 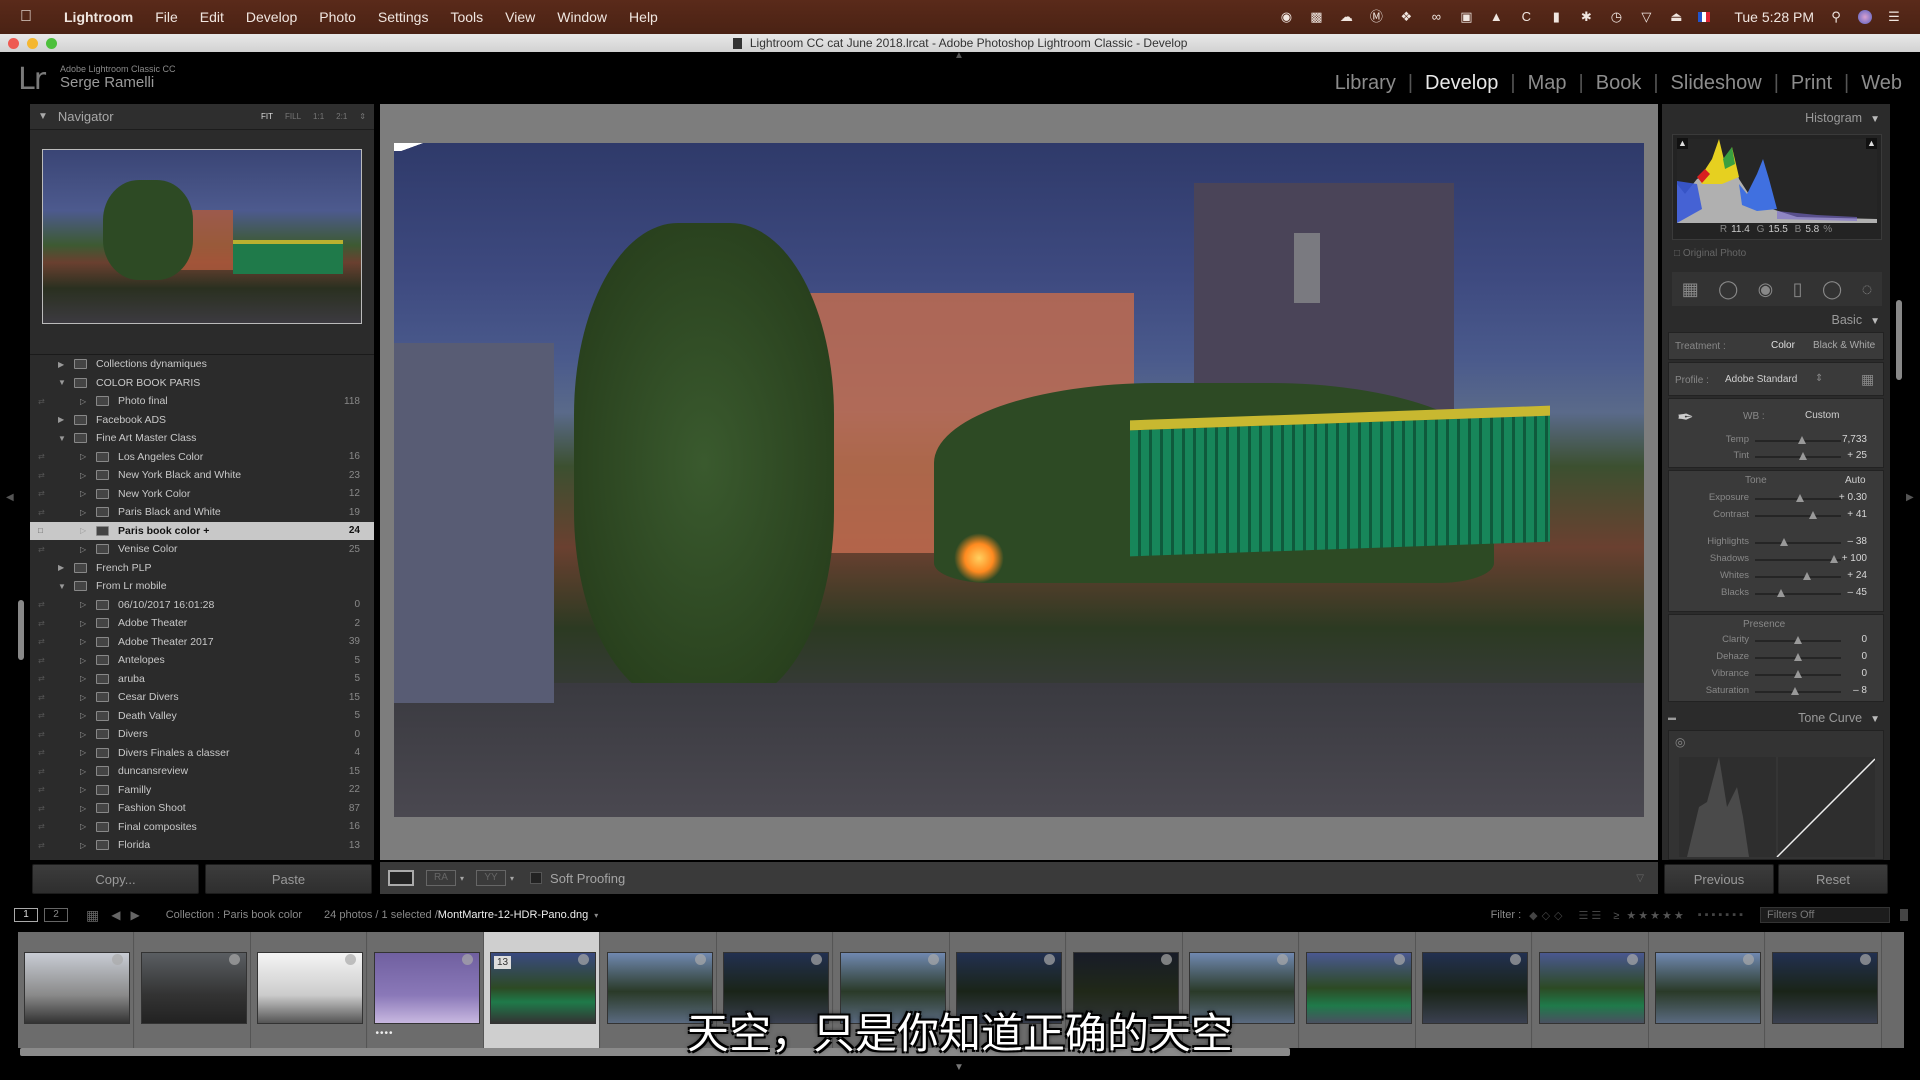 What do you see at coordinates (202, 401) in the screenshot?
I see `collection-row: ⇄ ▷ Photo final 118` at bounding box center [202, 401].